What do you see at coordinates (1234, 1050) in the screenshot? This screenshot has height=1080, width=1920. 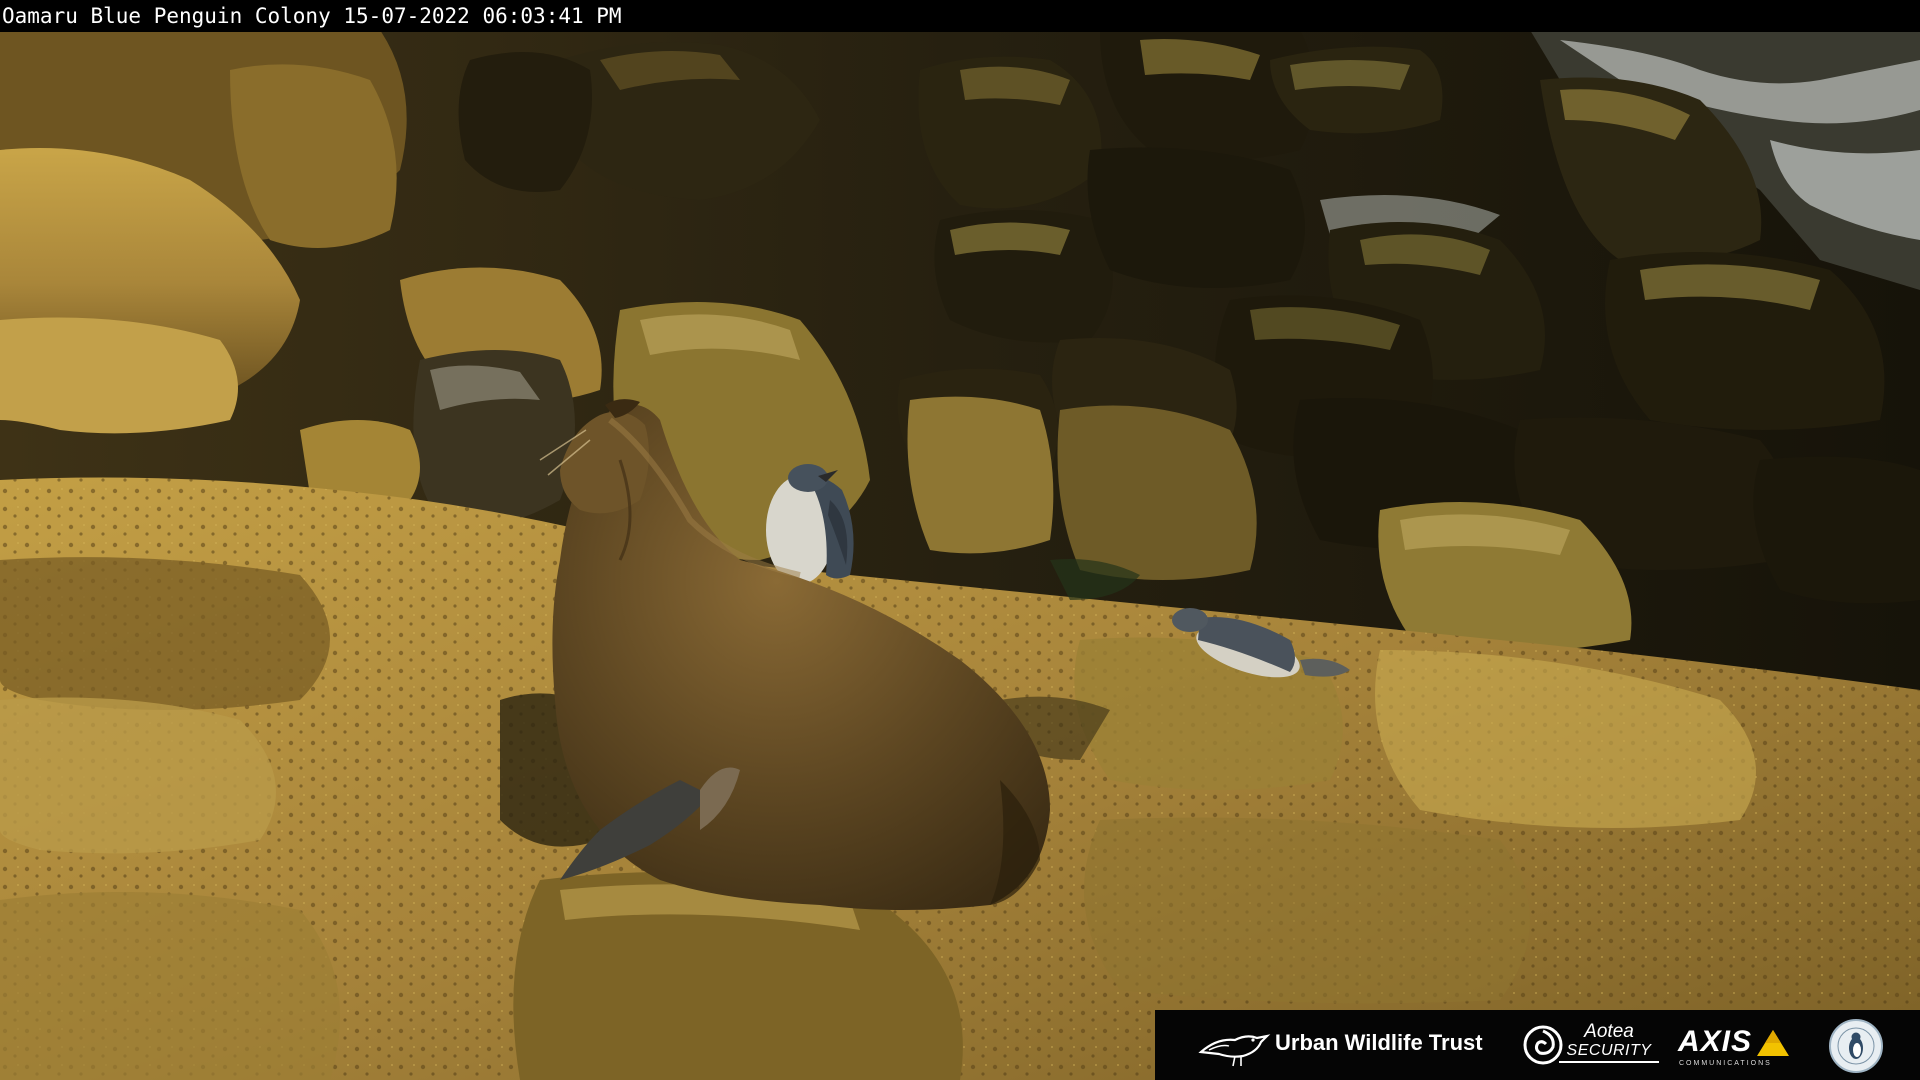 I see `bird-icon` at bounding box center [1234, 1050].